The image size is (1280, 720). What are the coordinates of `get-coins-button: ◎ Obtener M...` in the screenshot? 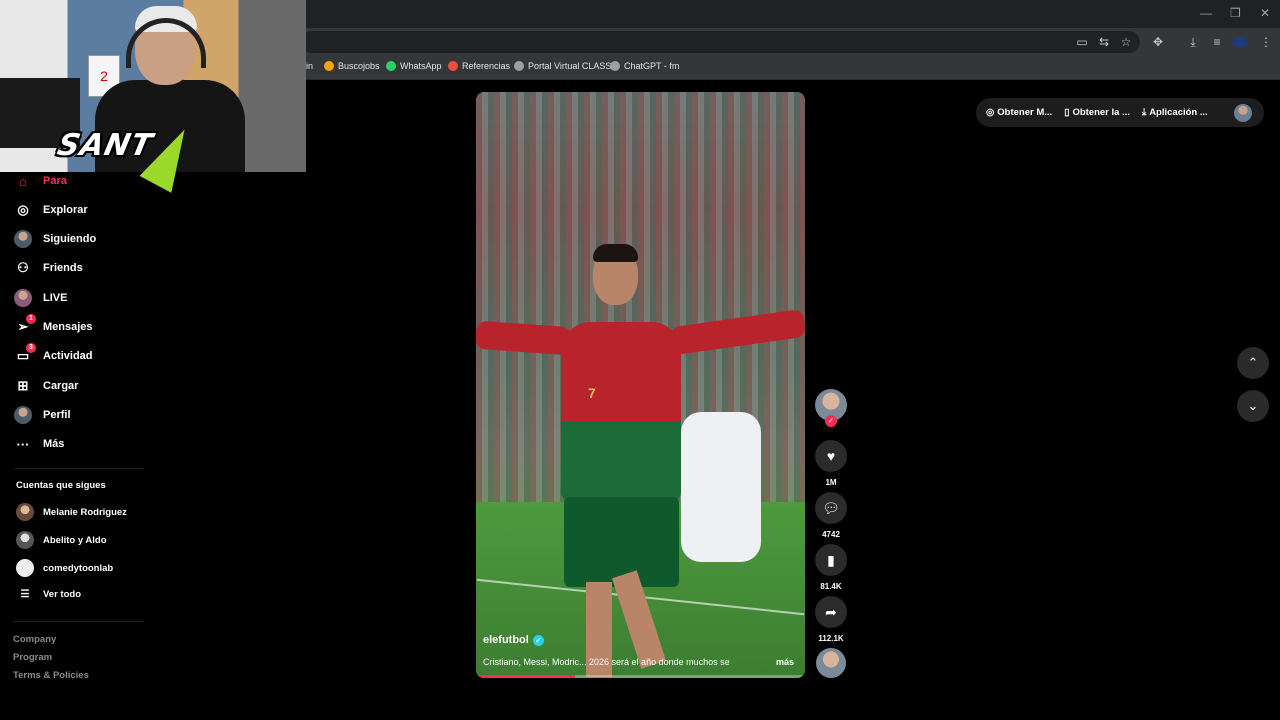 It's located at (1019, 112).